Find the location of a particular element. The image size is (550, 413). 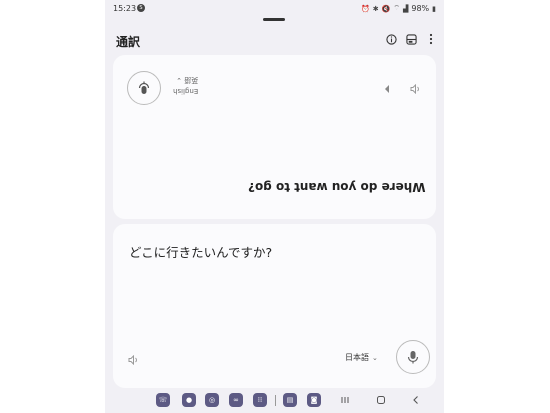

chrome-icon: ◎ is located at coordinates (212, 400).